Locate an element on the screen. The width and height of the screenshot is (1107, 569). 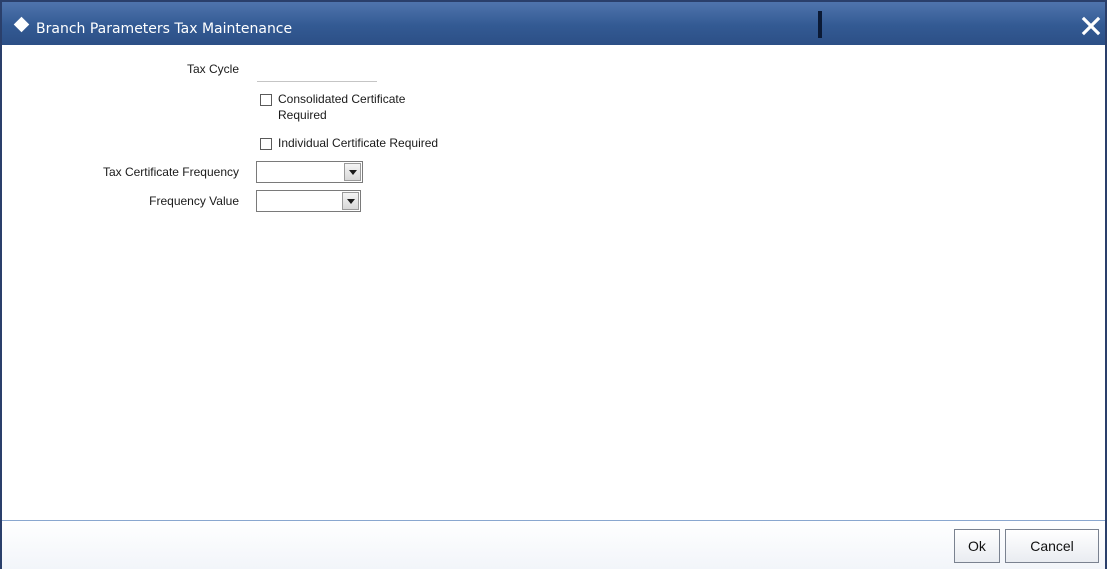
window-title: Branch Parameters Tax Maintenance is located at coordinates (164, 29).